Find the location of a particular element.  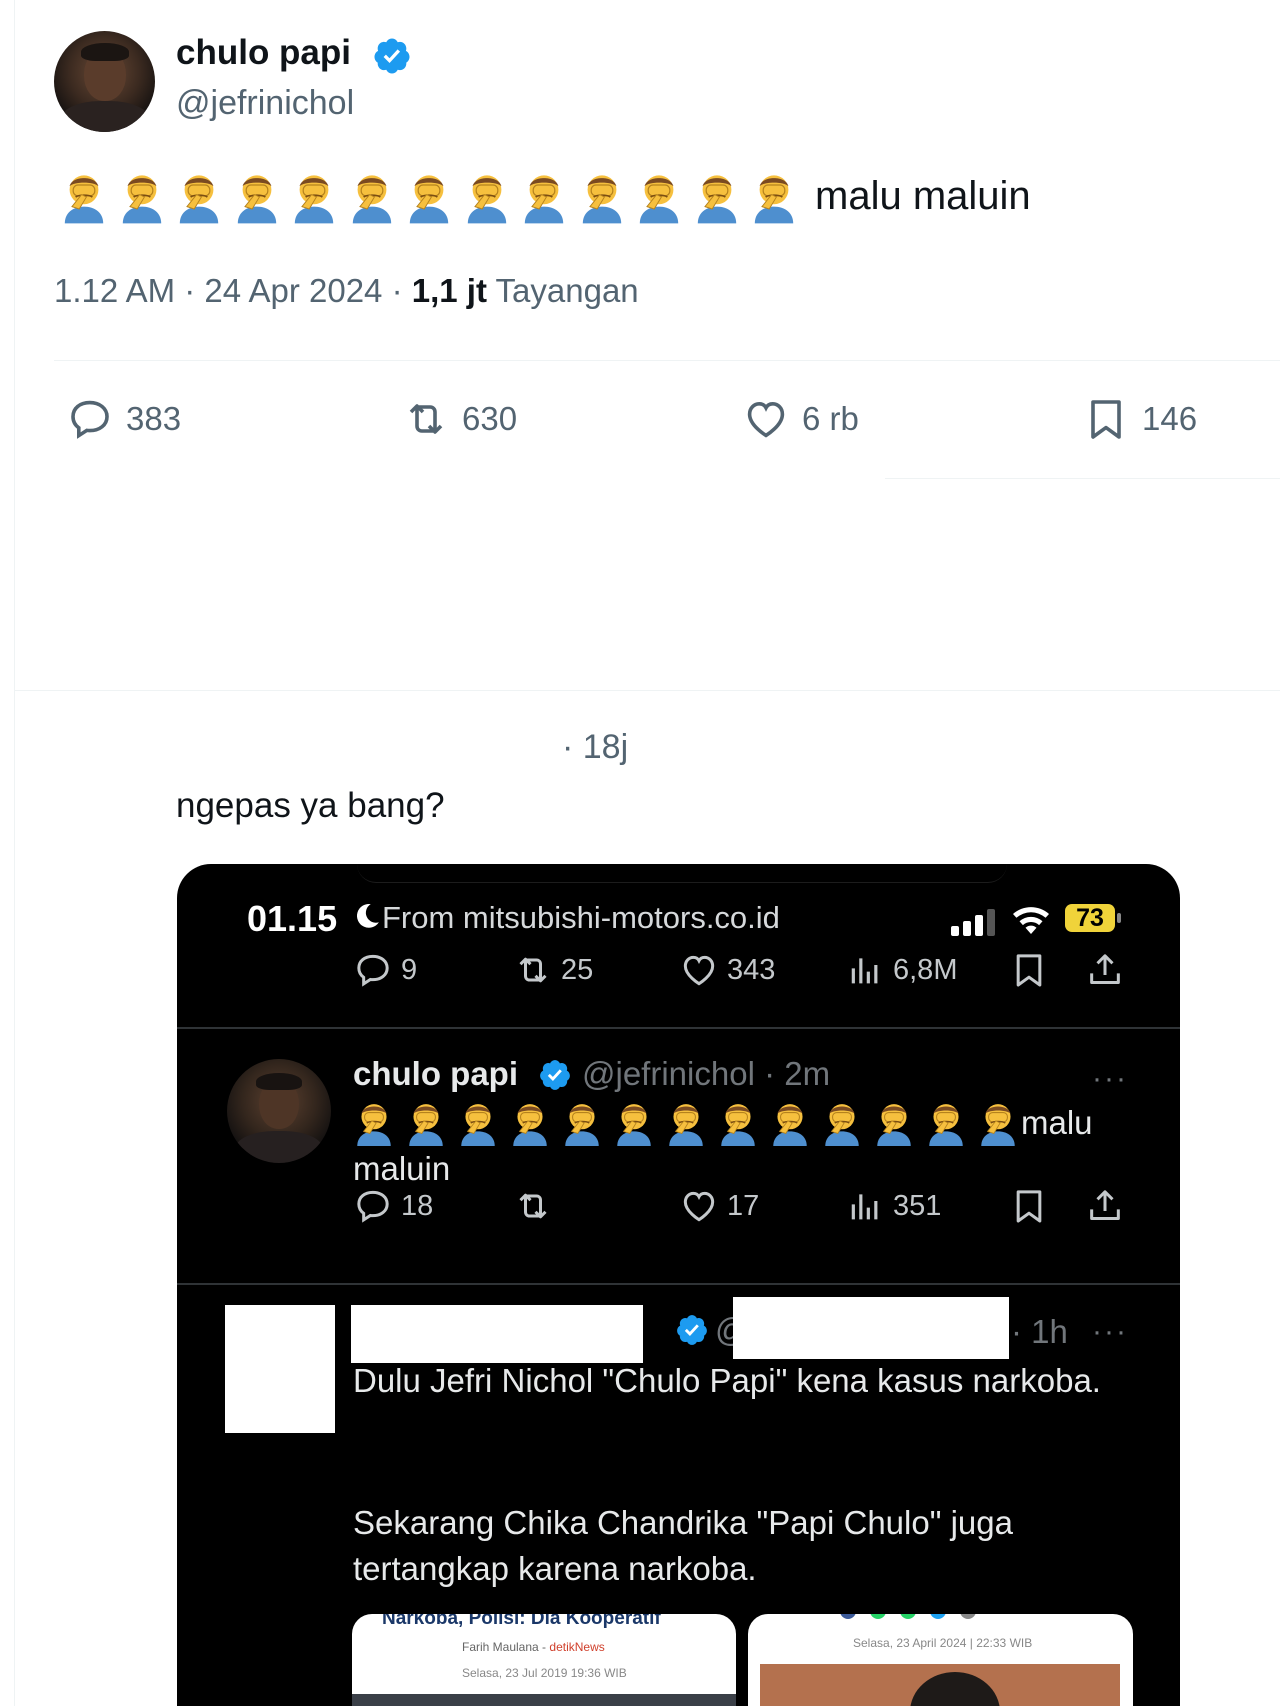

post-text: maluin is located at coordinates (402, 1168).